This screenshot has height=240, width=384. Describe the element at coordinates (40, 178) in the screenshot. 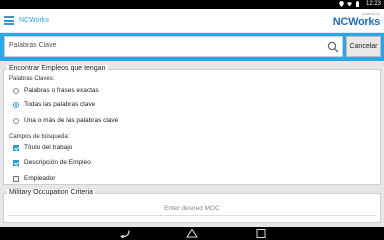

I see `checkbox-label: Empleador` at that location.